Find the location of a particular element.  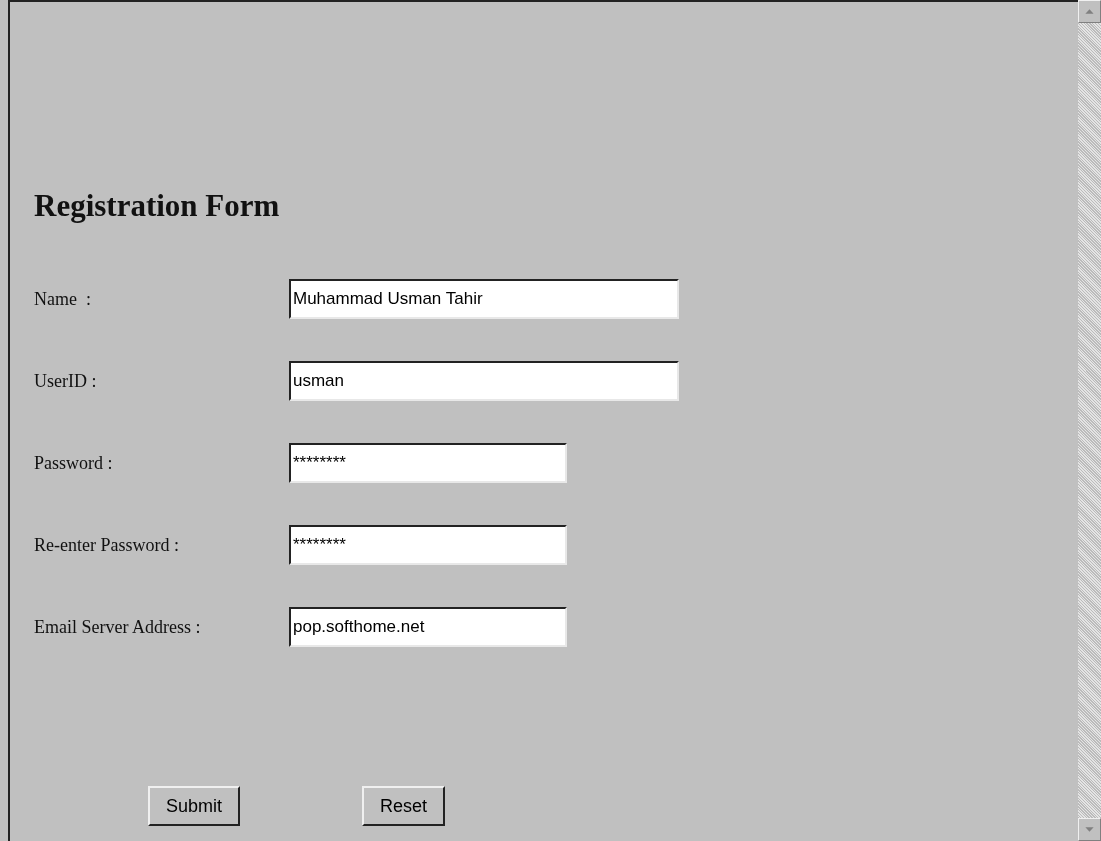

input-field: pop.softhome.net is located at coordinates (428, 627).